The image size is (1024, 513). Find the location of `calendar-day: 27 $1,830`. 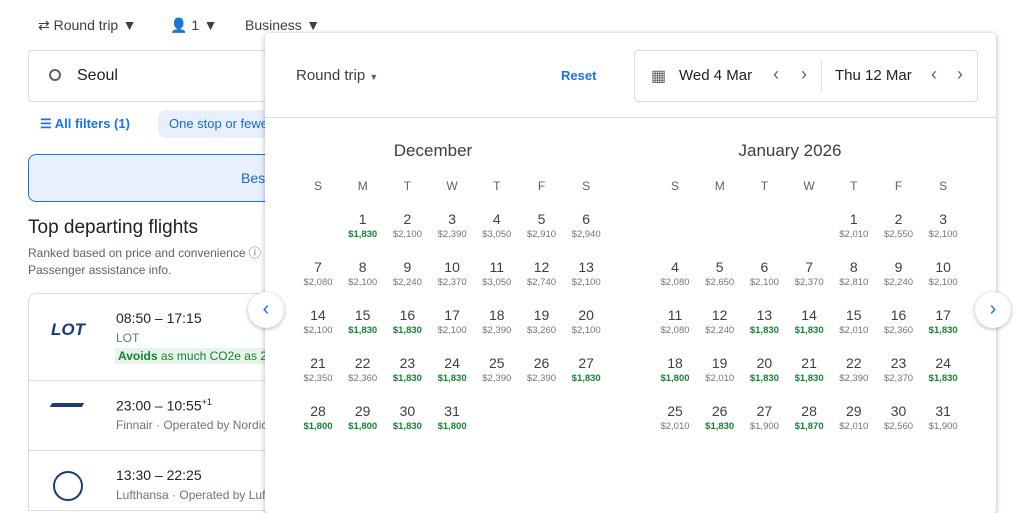

calendar-day: 27 $1,830 is located at coordinates (586, 369).